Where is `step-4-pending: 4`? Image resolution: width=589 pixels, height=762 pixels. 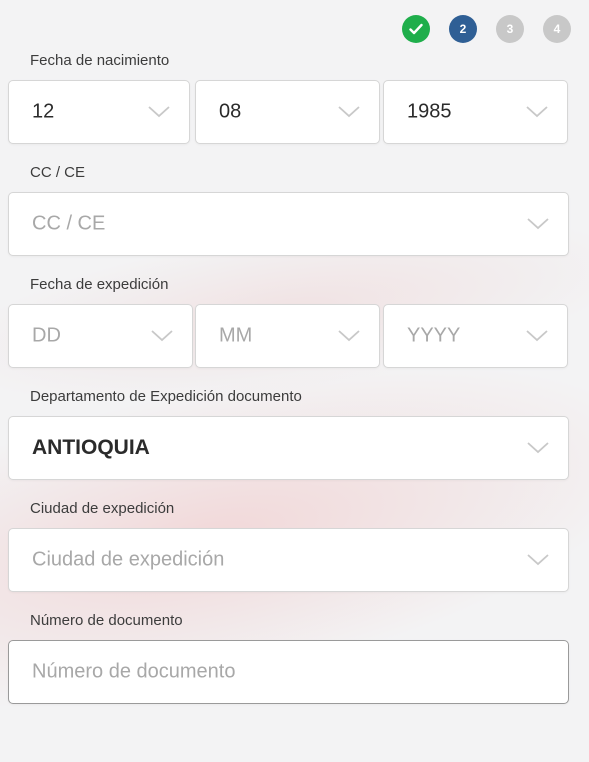 step-4-pending: 4 is located at coordinates (557, 29).